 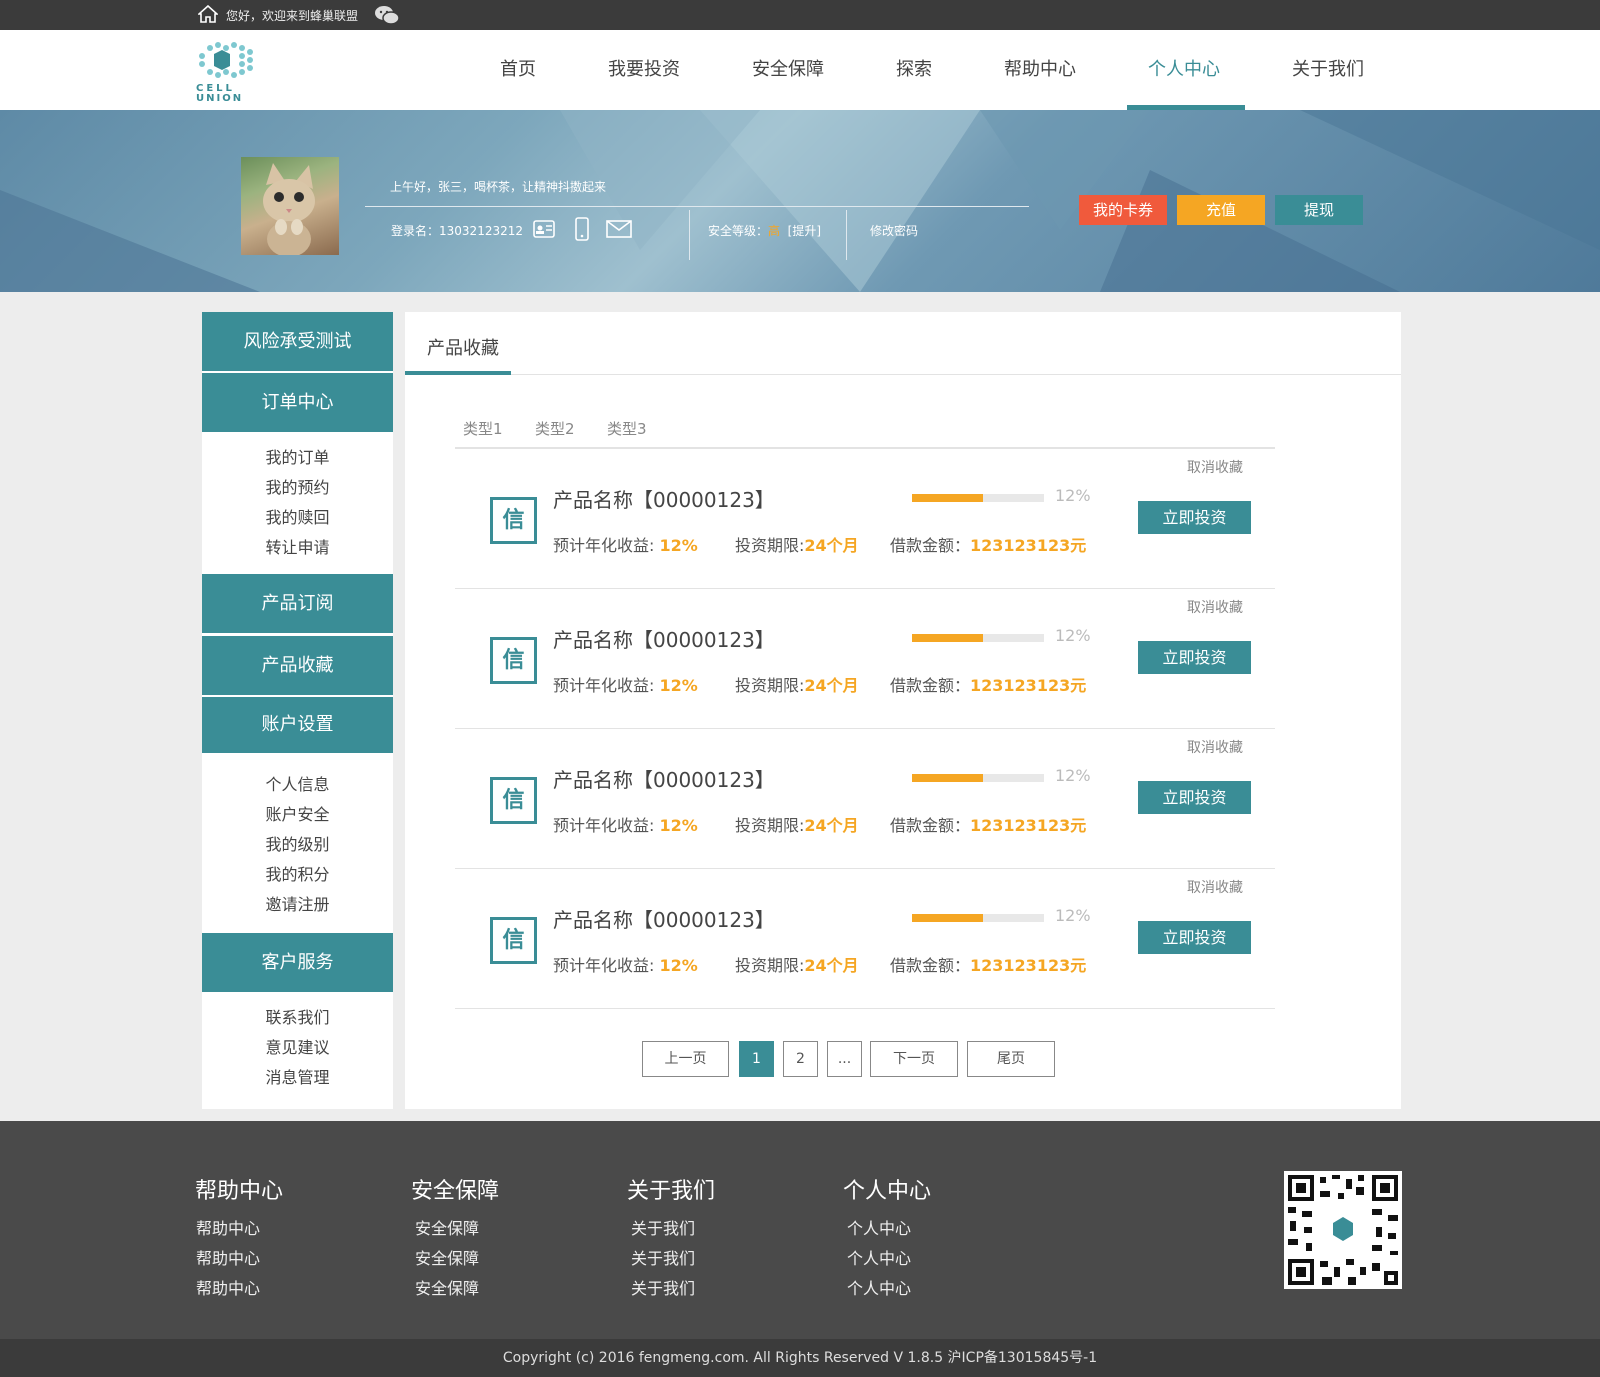 I want to click on withdraw-button: 提现, so click(x=1319, y=210).